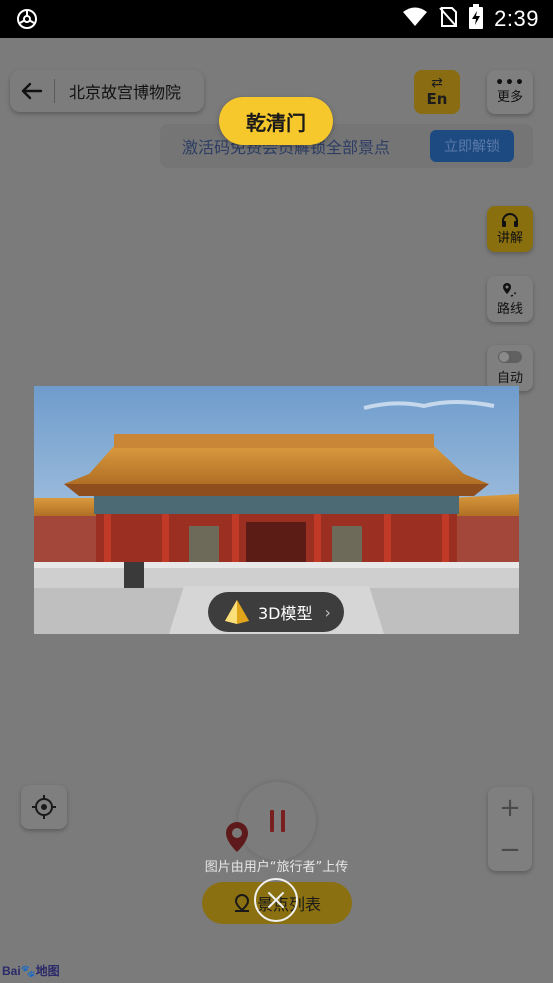 The image size is (553, 983). Describe the element at coordinates (510, 356) in the screenshot. I see `toggle-icon` at that location.